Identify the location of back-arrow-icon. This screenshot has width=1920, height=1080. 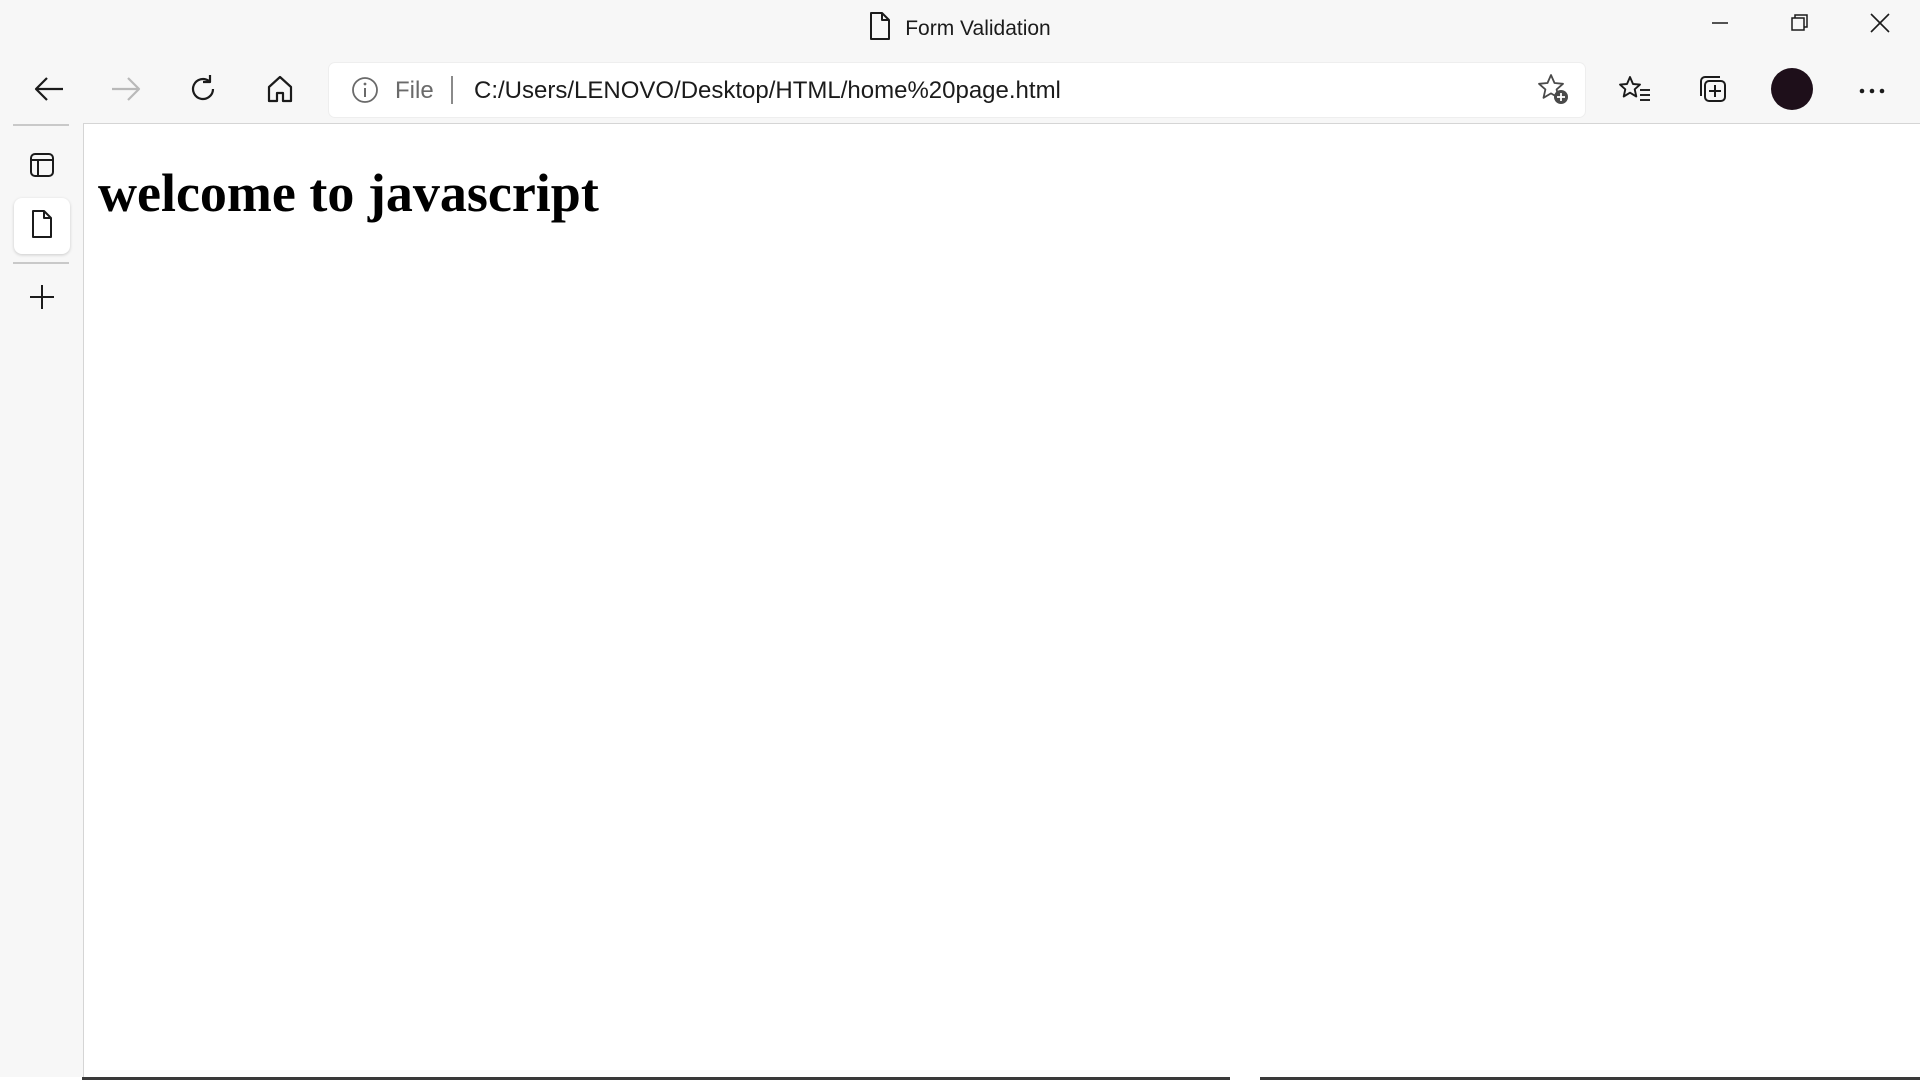
(49, 91).